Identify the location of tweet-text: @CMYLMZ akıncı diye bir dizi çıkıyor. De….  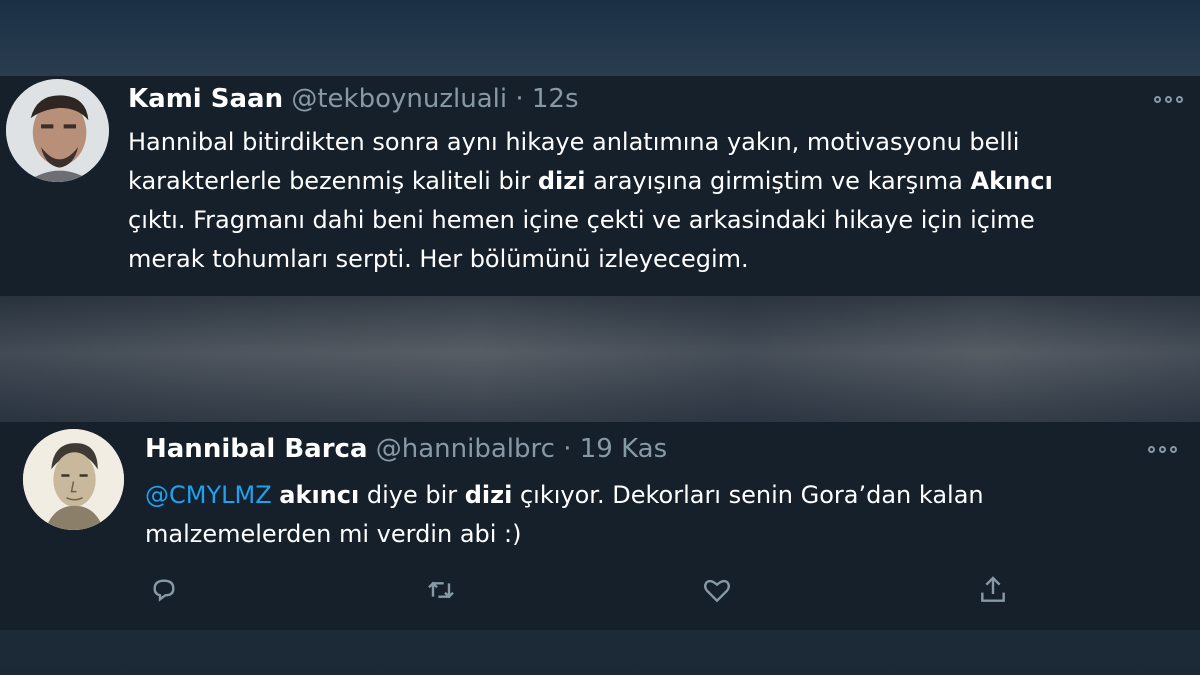
(645, 515).